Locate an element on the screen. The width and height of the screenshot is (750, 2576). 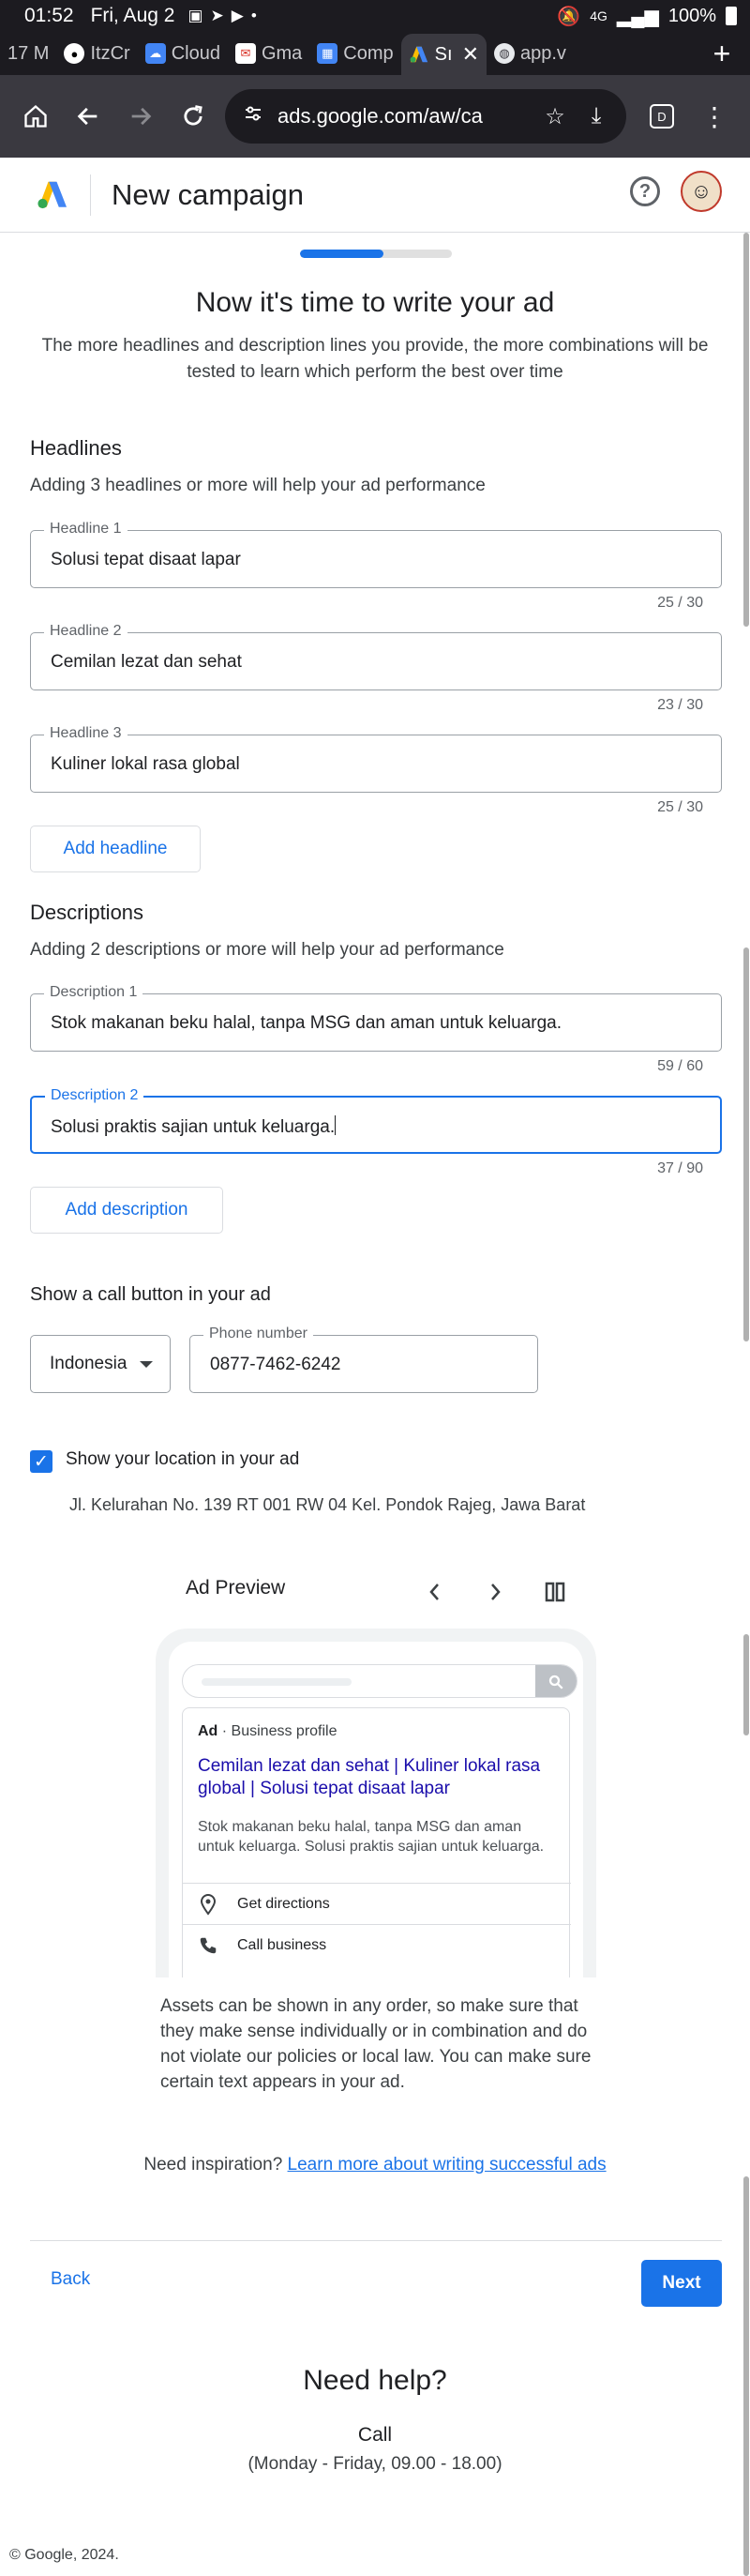
headline-3-value: Kuliner lokal rasa global is located at coordinates (145, 764).